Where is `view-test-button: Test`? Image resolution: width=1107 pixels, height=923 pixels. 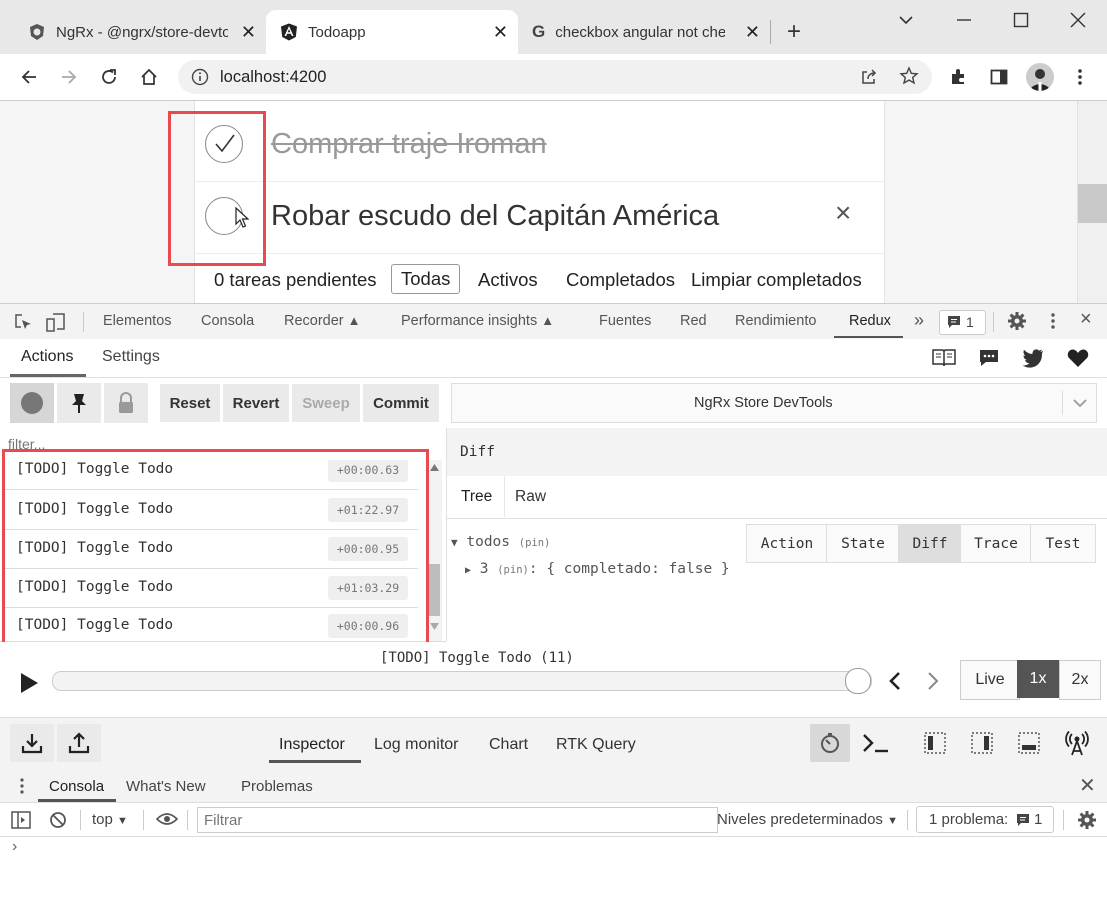
view-test-button: Test is located at coordinates (1063, 543).